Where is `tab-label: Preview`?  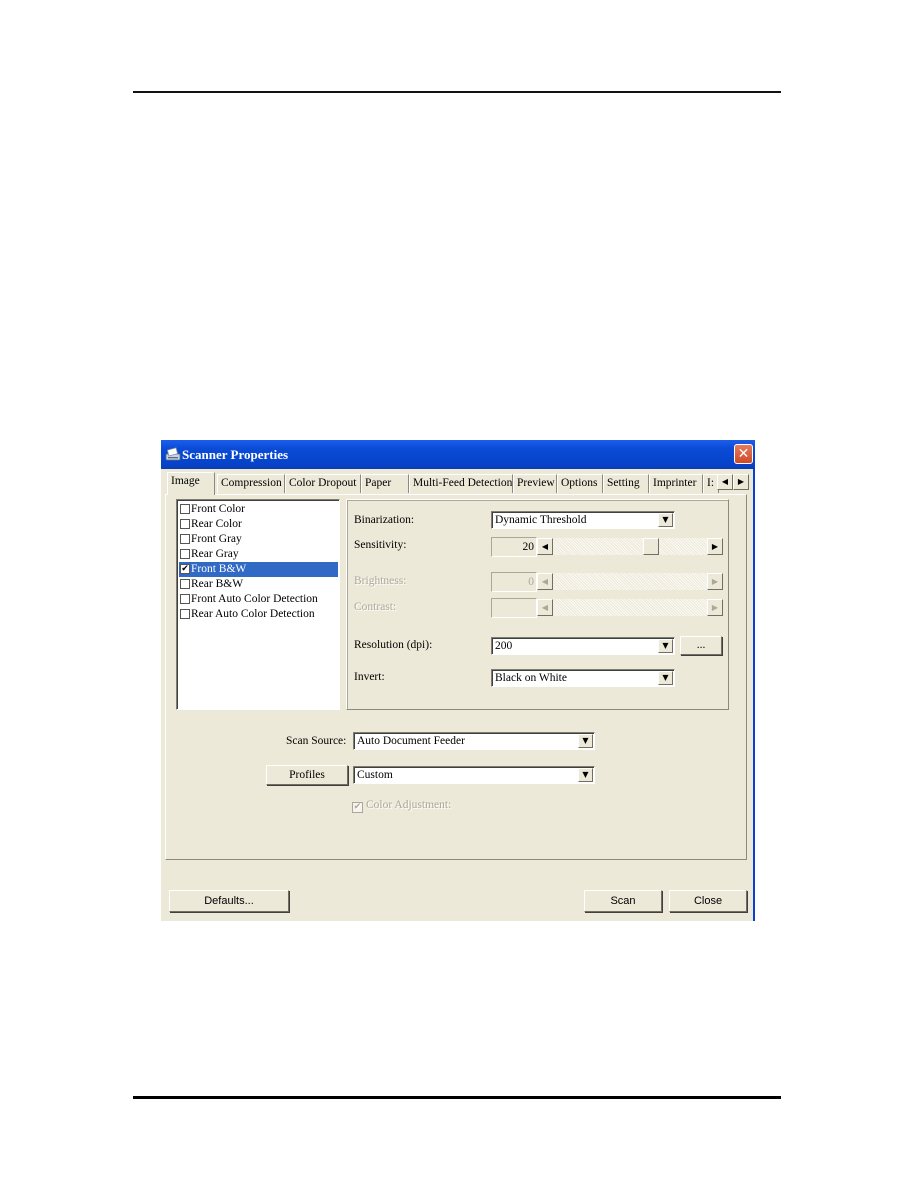 tab-label: Preview is located at coordinates (536, 483).